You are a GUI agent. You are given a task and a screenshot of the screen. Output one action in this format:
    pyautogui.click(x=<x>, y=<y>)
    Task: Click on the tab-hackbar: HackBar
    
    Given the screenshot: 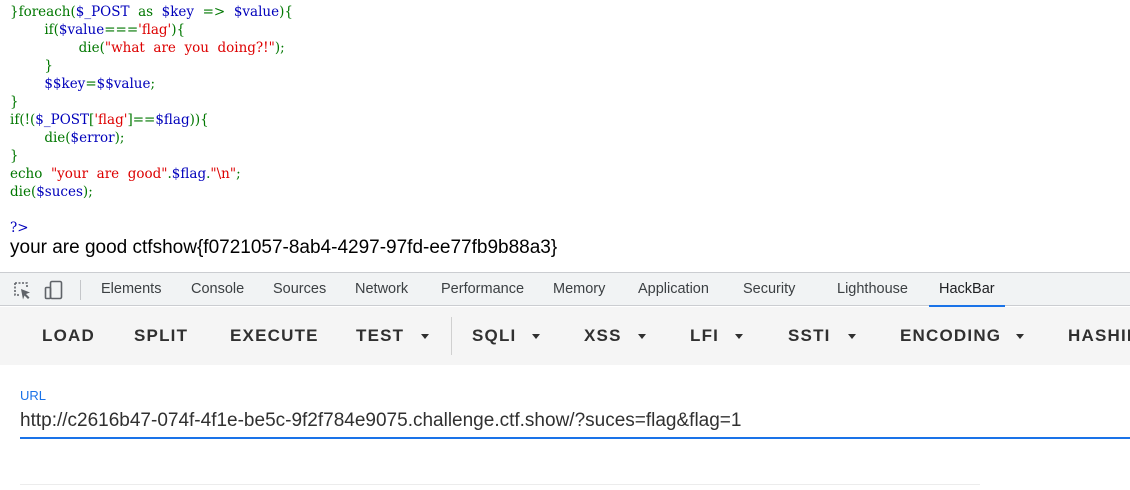 What is the action you would take?
    pyautogui.click(x=967, y=290)
    